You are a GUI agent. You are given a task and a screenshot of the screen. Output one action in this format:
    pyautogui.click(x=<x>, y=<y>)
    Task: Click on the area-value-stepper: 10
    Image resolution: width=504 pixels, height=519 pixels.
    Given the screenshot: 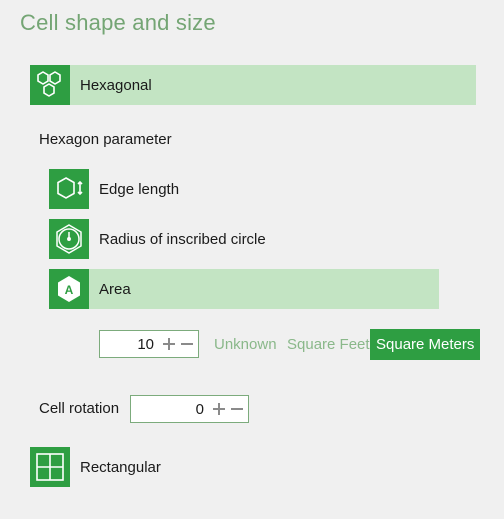 What is the action you would take?
    pyautogui.click(x=149, y=344)
    